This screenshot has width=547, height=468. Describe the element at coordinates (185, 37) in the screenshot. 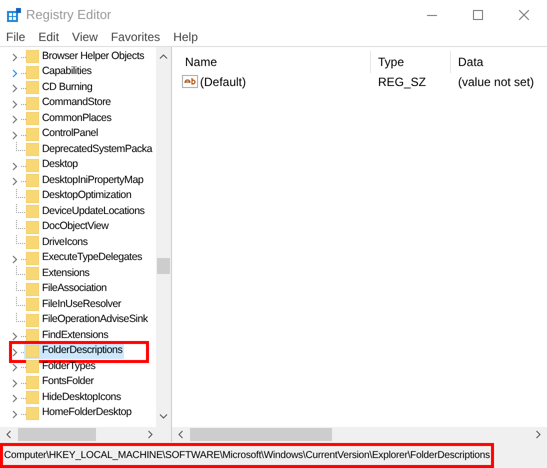

I see `menu-item: Help` at that location.